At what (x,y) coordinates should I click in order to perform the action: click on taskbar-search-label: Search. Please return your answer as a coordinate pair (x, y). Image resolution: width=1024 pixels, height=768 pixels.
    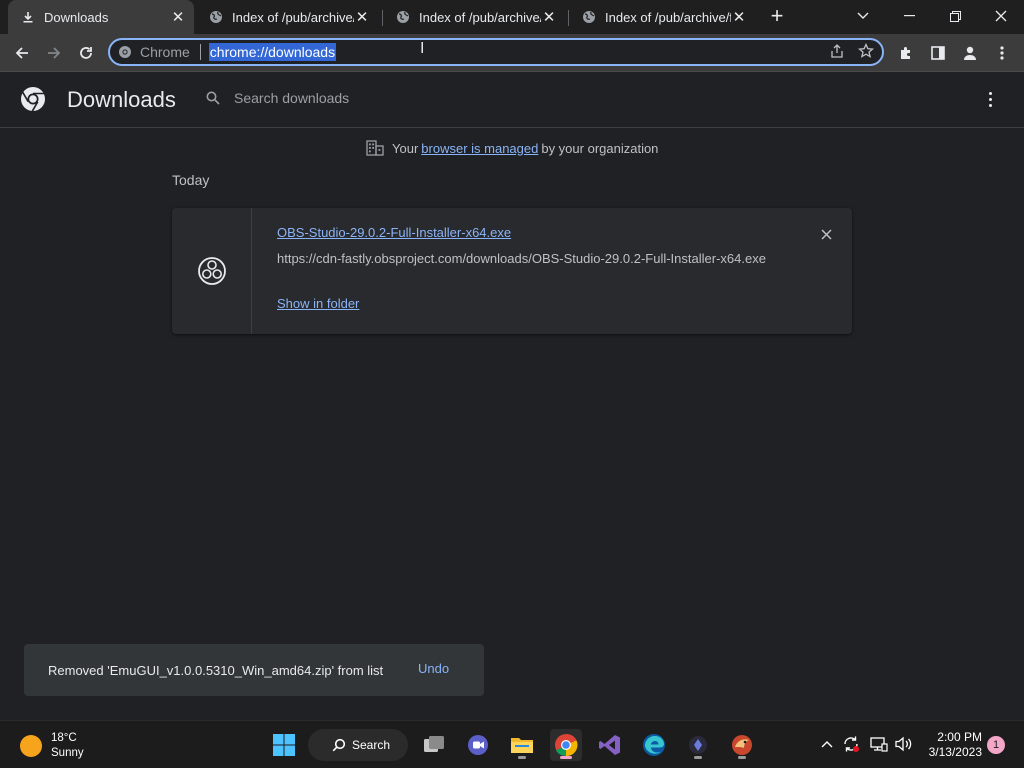
    Looking at the image, I should click on (371, 745).